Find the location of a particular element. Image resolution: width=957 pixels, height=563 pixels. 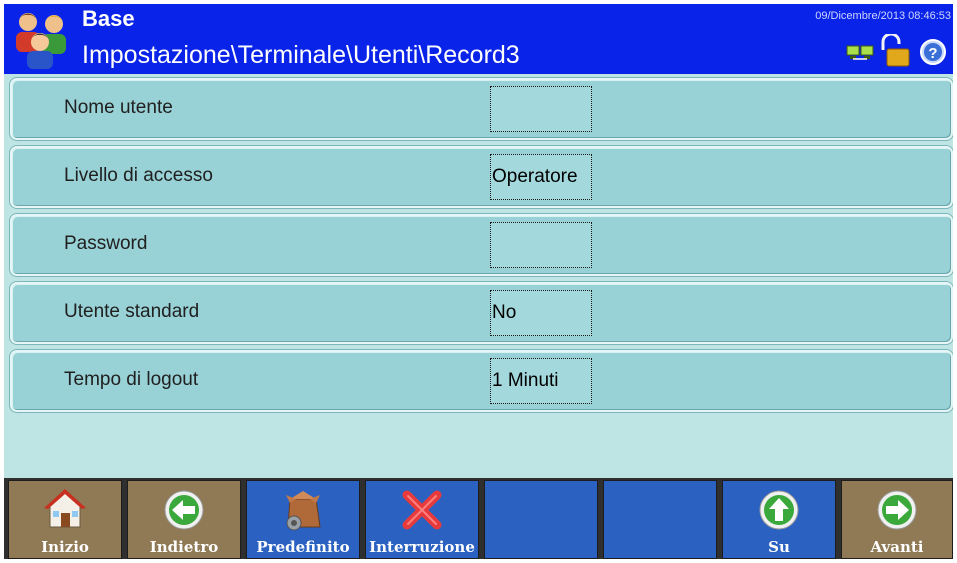

breadcrumb-path: Impostazione\Terminale\Utenti\Record3 is located at coordinates (301, 55).